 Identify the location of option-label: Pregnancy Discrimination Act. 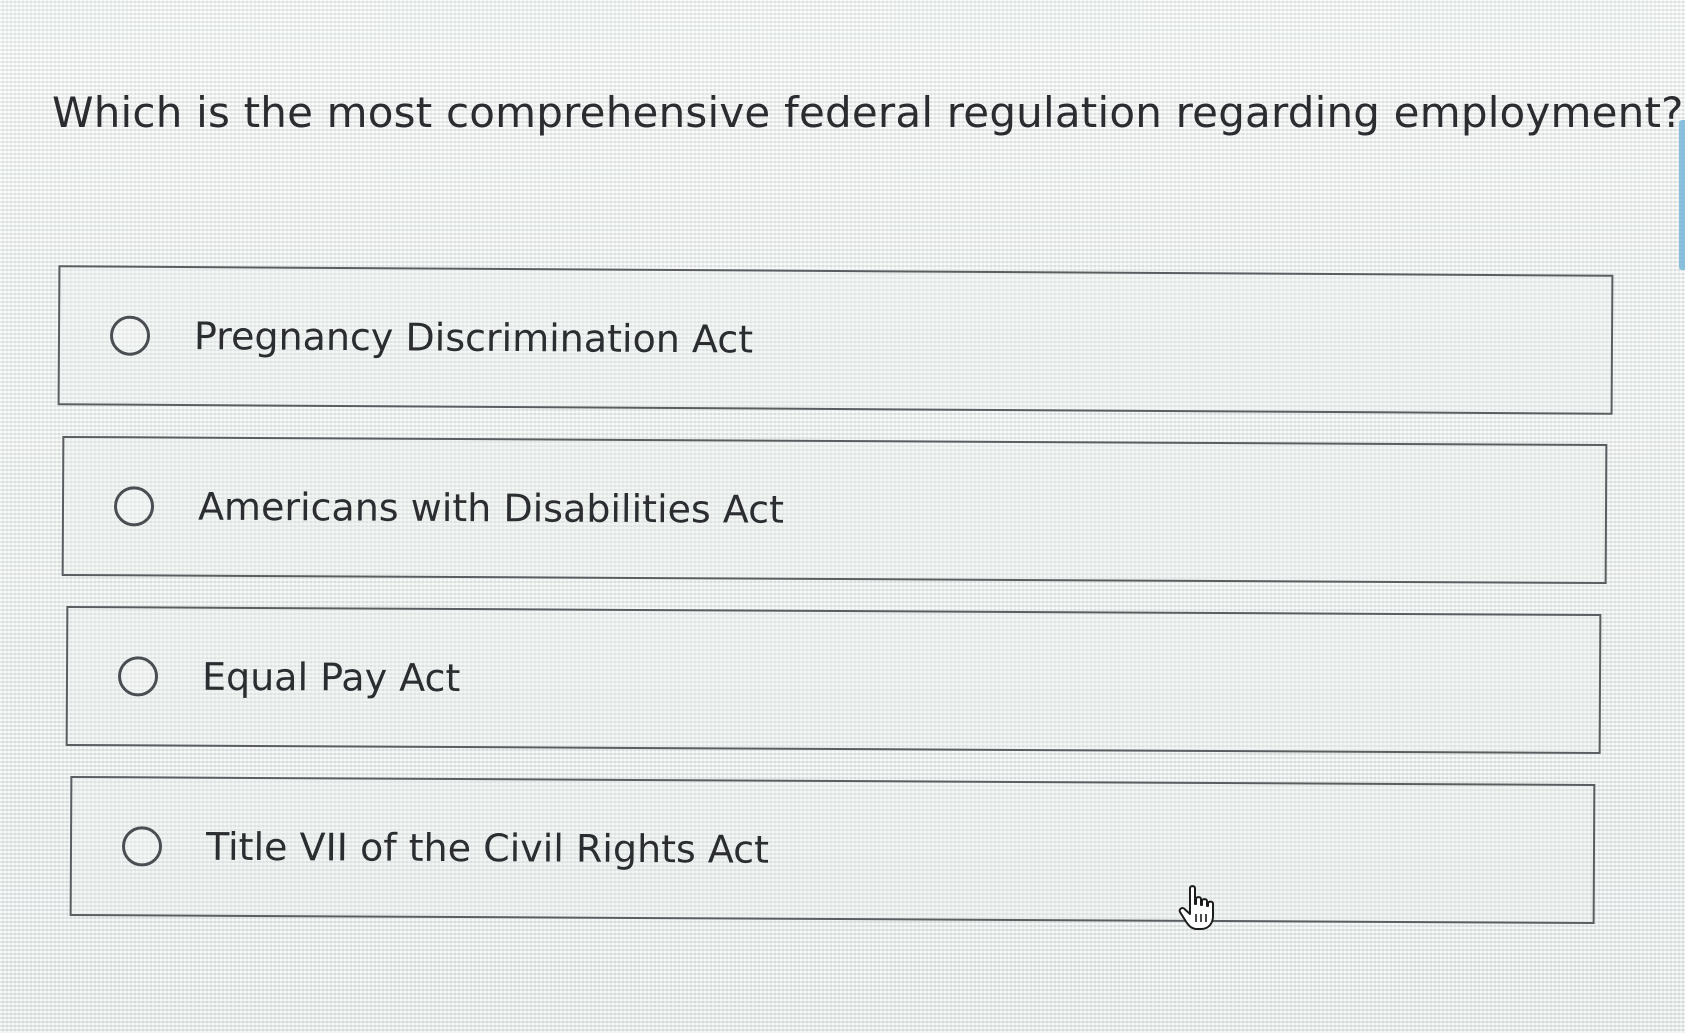
(473, 338).